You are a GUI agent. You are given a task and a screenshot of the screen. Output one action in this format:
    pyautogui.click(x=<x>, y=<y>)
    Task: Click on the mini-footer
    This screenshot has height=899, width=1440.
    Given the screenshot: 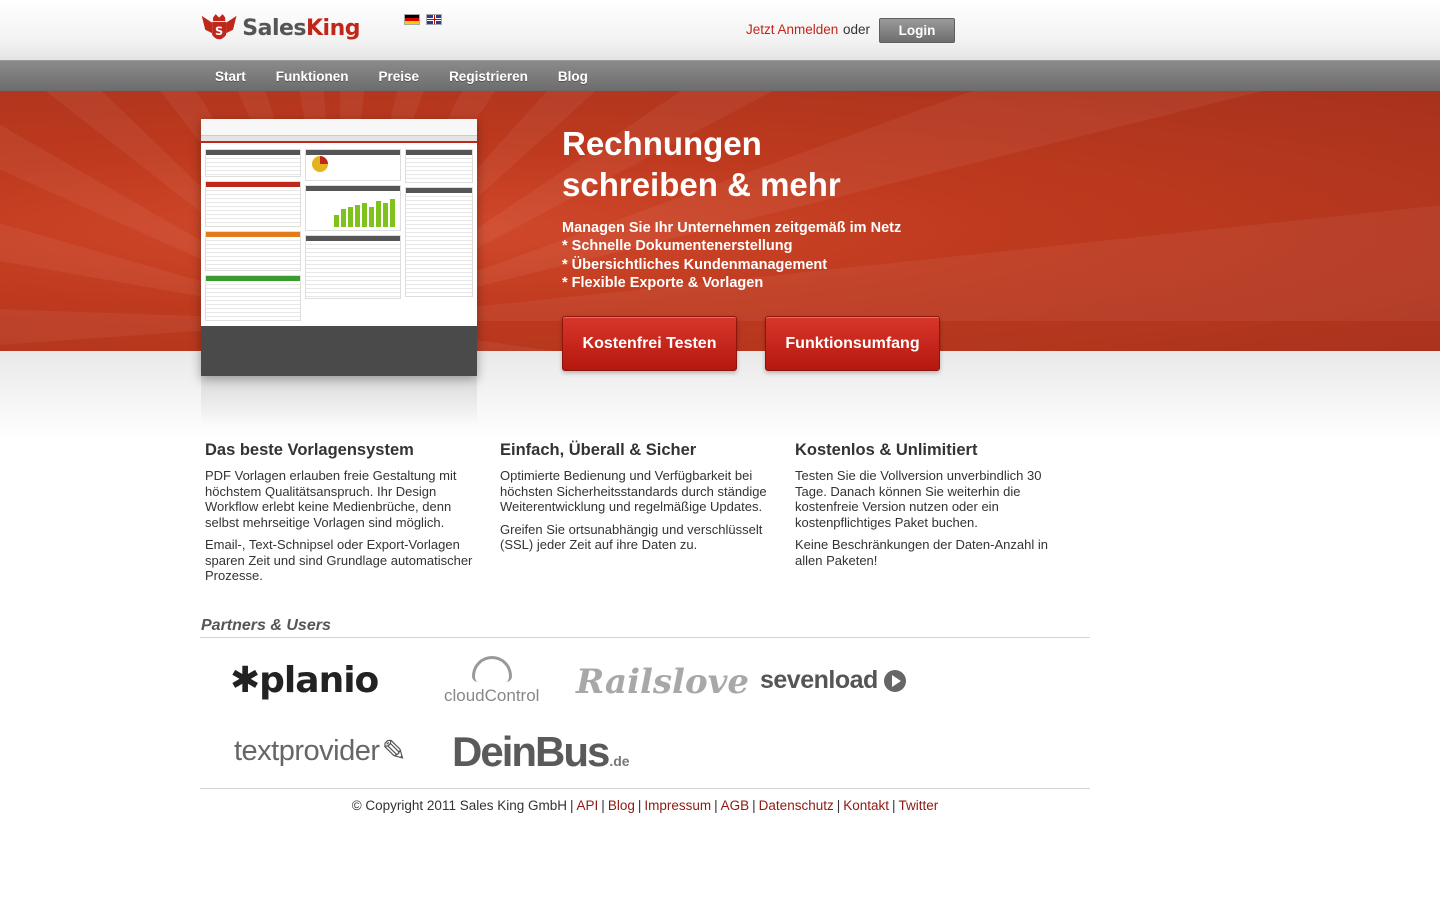 What is the action you would take?
    pyautogui.click(x=339, y=351)
    